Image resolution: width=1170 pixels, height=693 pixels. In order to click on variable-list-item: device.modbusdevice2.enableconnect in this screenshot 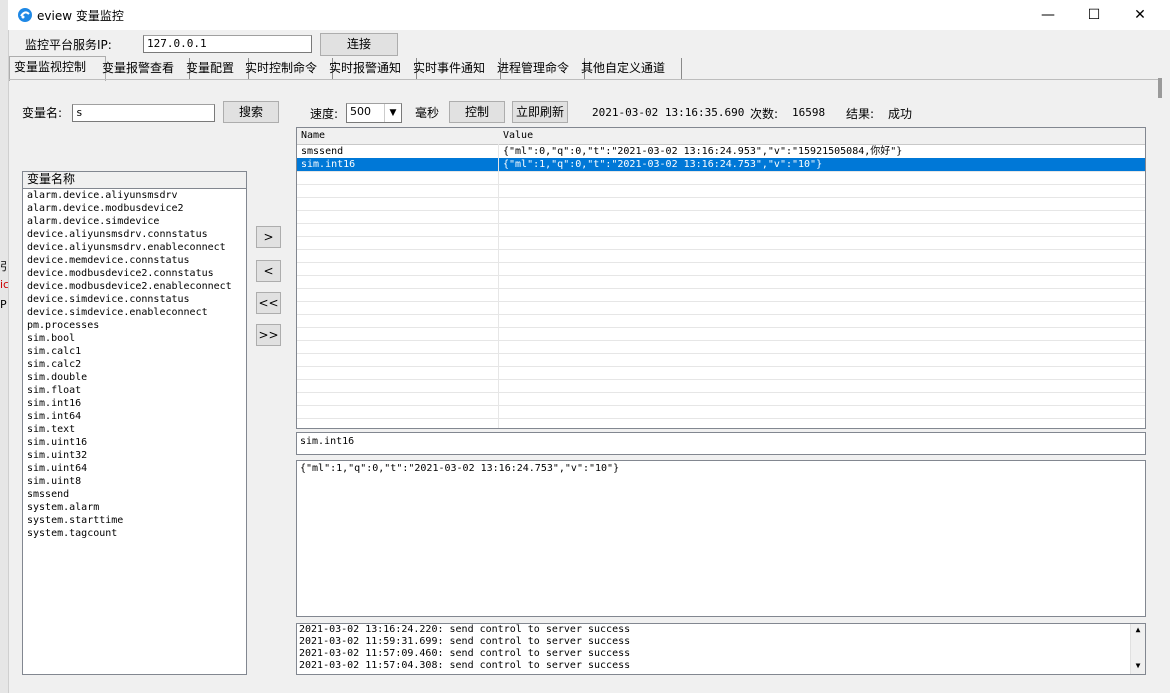, I will do `click(134, 286)`.